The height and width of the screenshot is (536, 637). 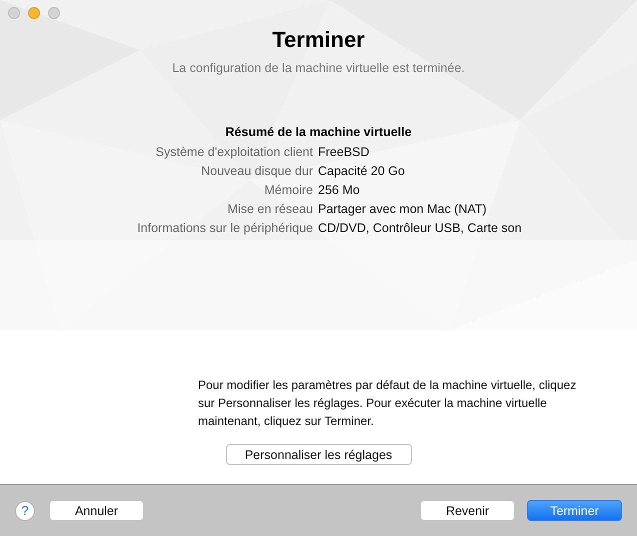 I want to click on footer-button: Annuler, so click(x=96, y=510).